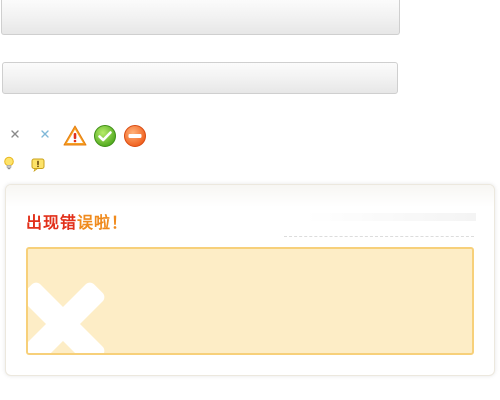  I want to click on dialog-title-part1: 出现错, so click(52, 222).